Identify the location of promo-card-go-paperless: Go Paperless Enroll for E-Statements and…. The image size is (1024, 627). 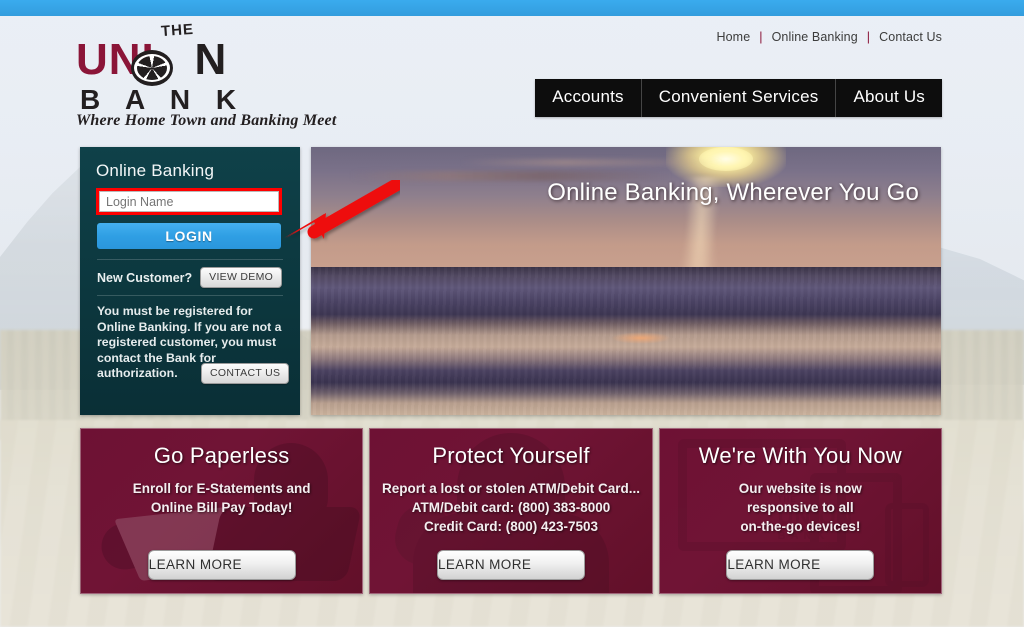
(222, 511).